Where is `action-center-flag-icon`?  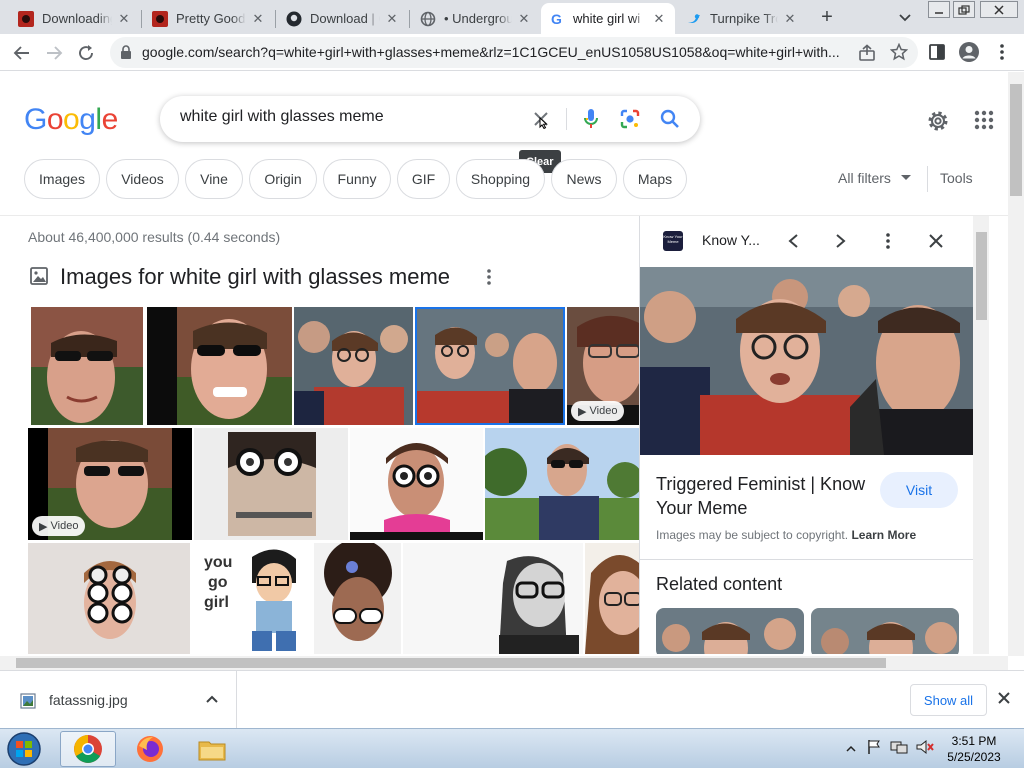
action-center-flag-icon is located at coordinates (874, 749).